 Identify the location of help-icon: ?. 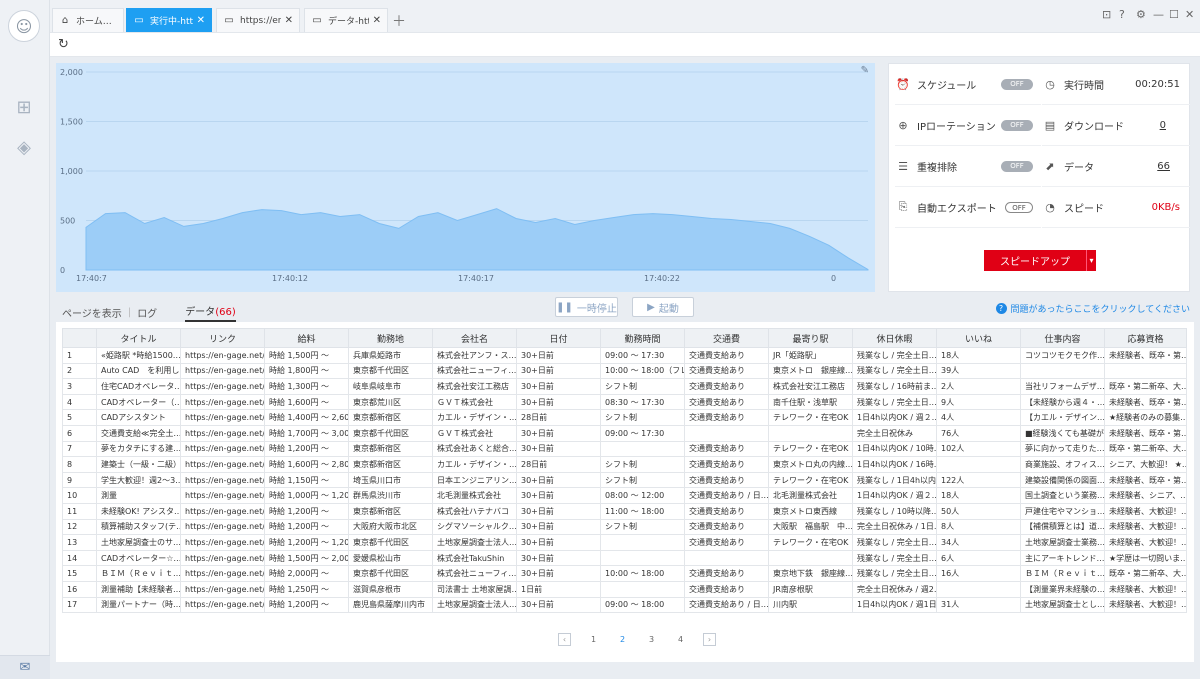
(1122, 14).